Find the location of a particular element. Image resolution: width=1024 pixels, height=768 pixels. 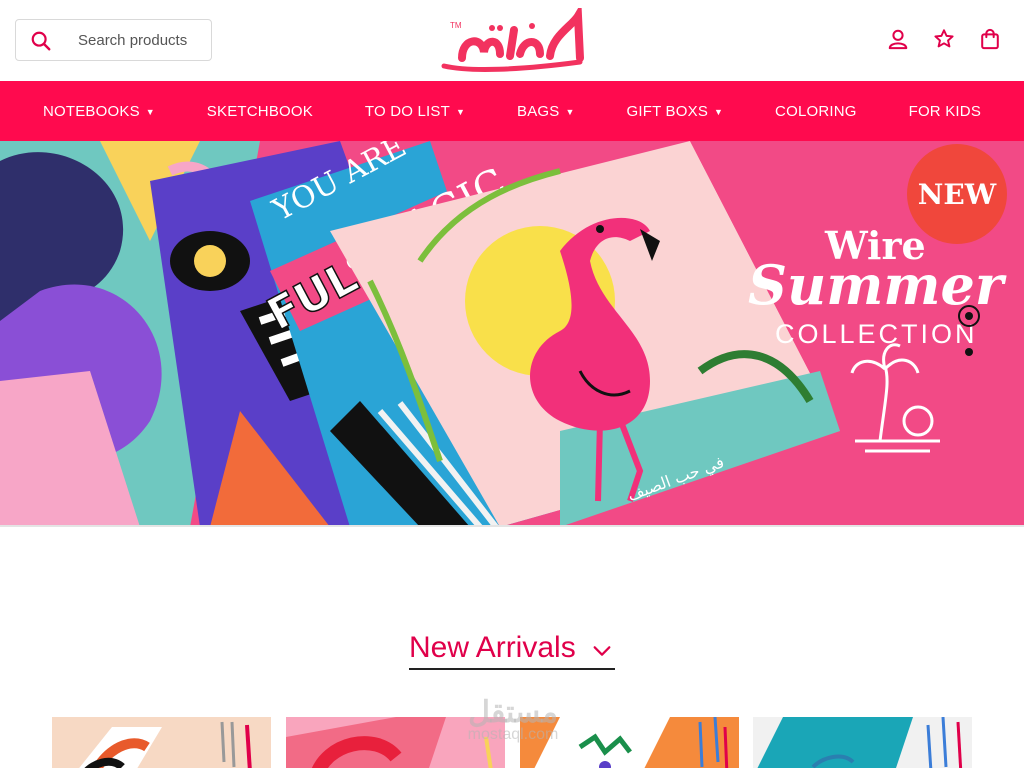

nav-item-label: FOR KIDS is located at coordinates (945, 111).